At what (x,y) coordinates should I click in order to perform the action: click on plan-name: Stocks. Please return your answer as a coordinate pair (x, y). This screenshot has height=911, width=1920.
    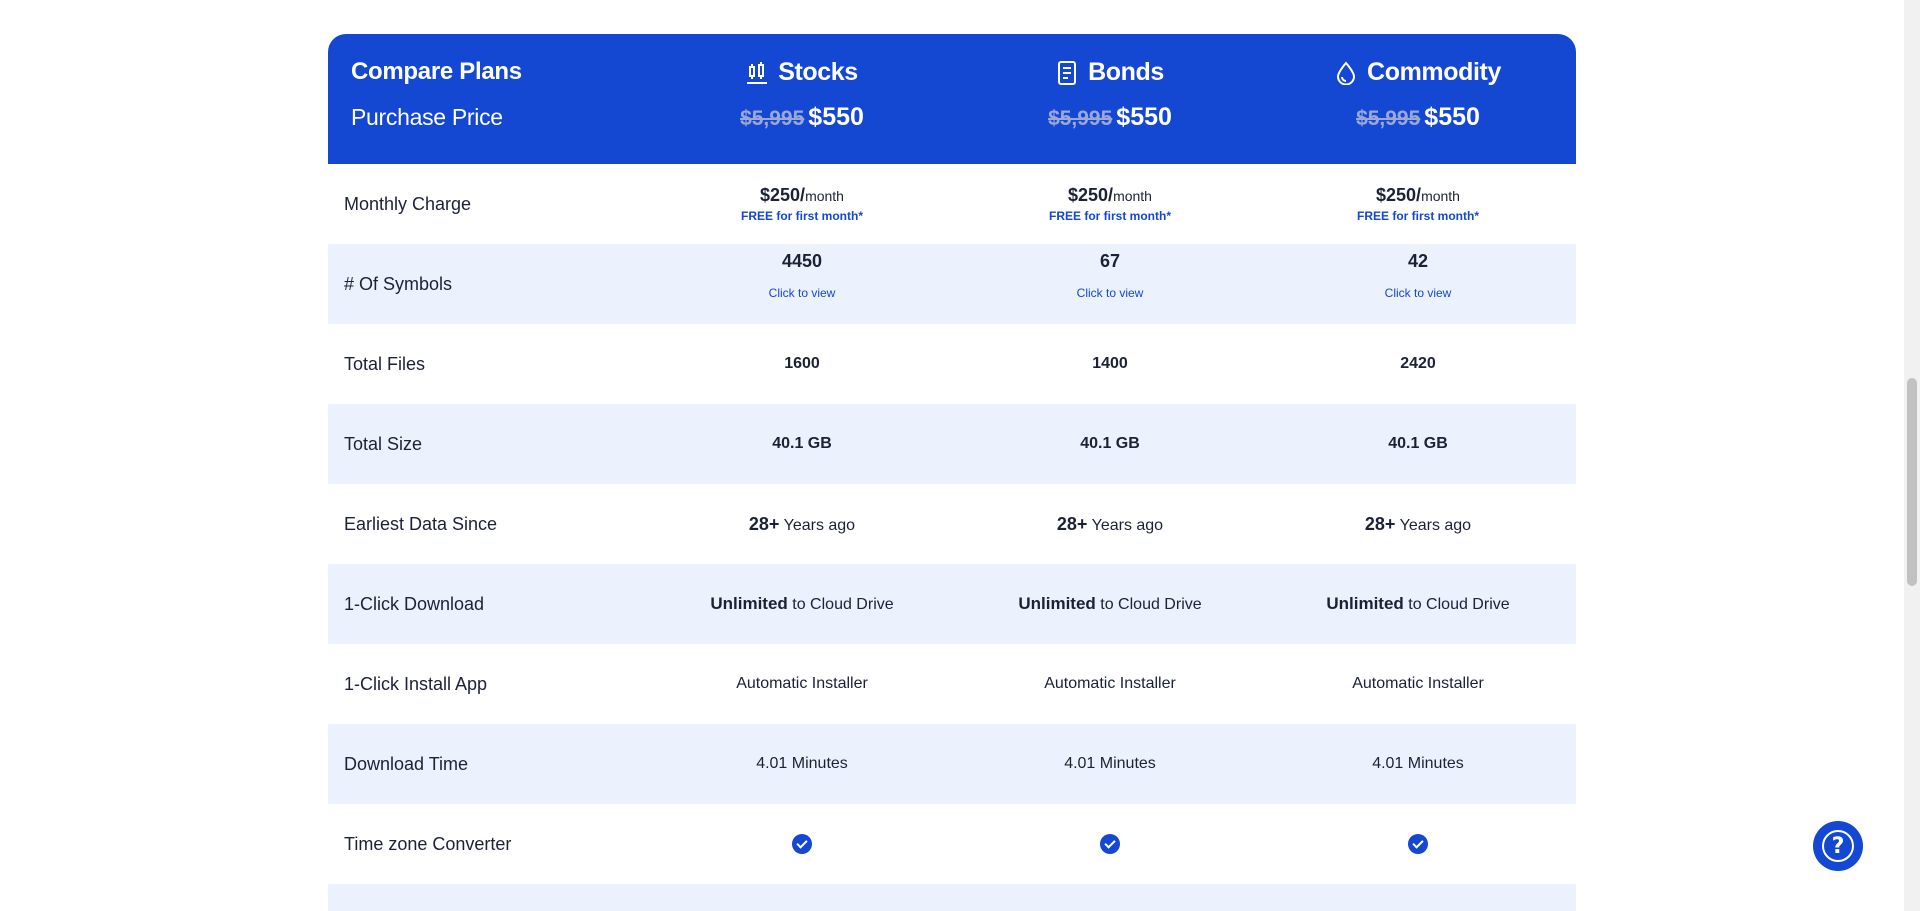
    Looking at the image, I should click on (818, 72).